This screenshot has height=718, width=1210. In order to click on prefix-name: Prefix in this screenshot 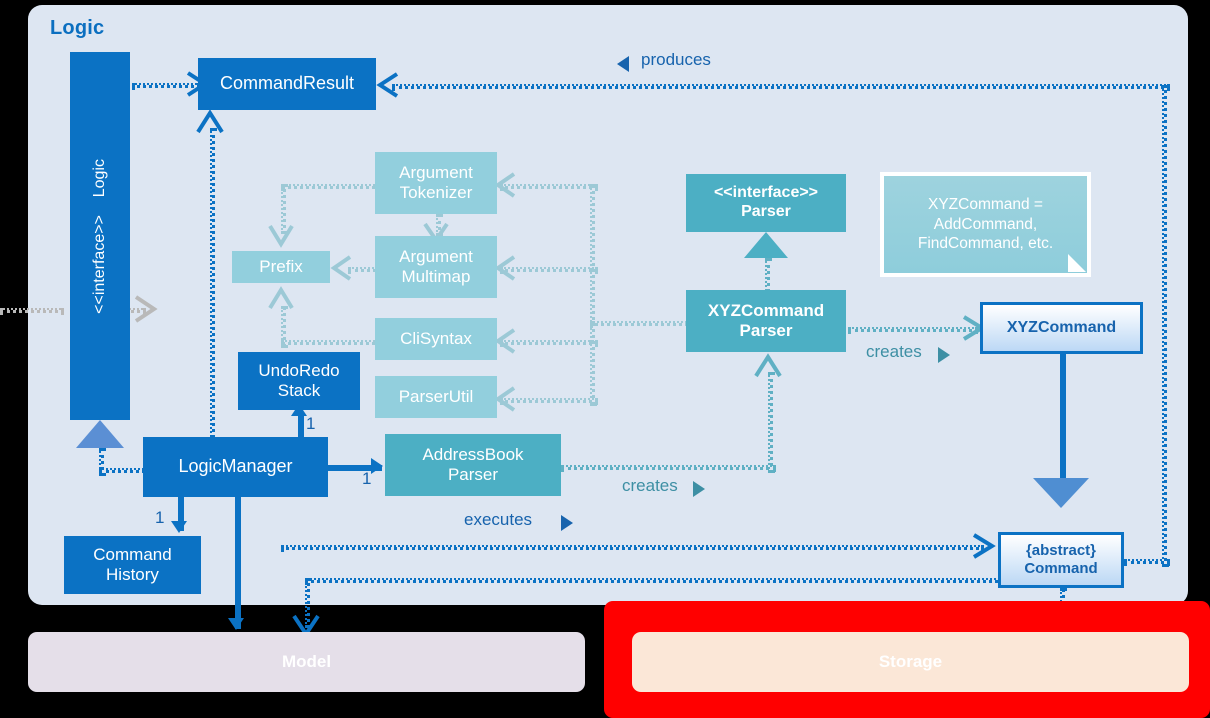, I will do `click(281, 266)`.